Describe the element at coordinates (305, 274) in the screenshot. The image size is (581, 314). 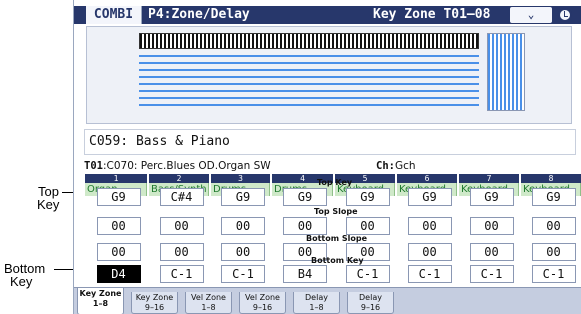
I see `bottom-key-field: B4` at that location.